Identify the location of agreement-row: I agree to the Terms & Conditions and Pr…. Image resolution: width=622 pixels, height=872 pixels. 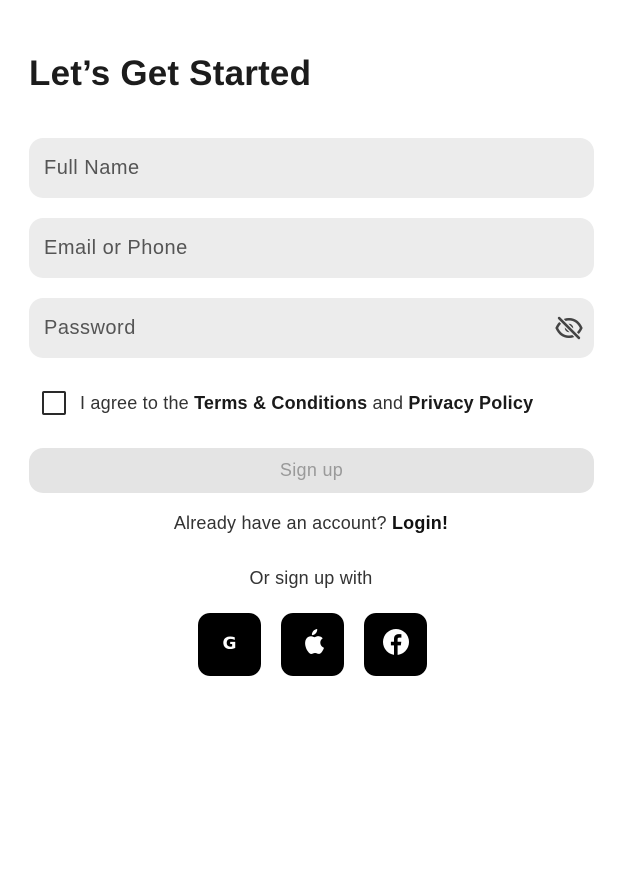
(287, 403).